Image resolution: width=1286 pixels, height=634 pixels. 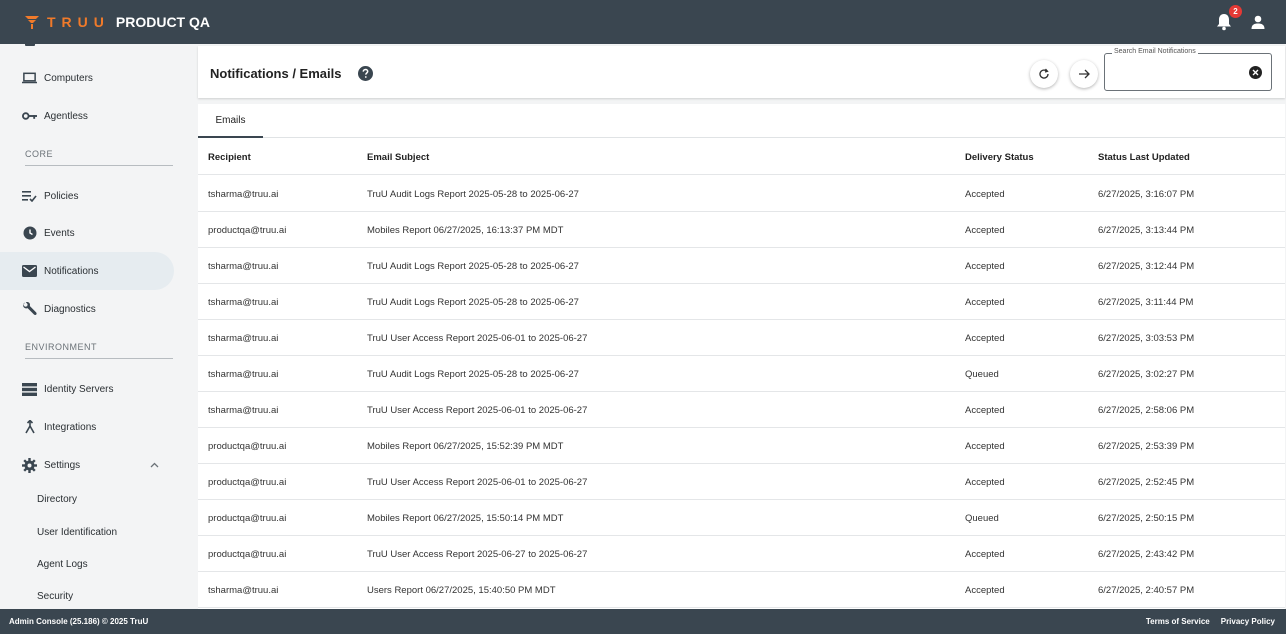 What do you see at coordinates (59, 233) in the screenshot?
I see `sidebar-item-label: Events` at bounding box center [59, 233].